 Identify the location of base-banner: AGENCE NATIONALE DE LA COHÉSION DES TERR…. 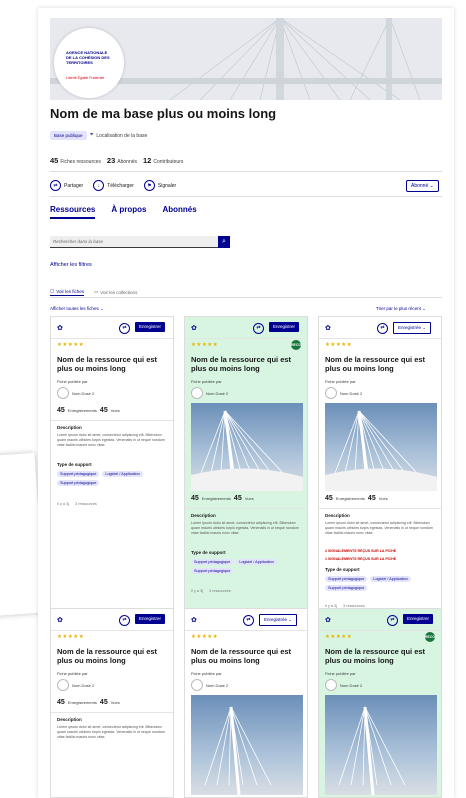
(246, 59).